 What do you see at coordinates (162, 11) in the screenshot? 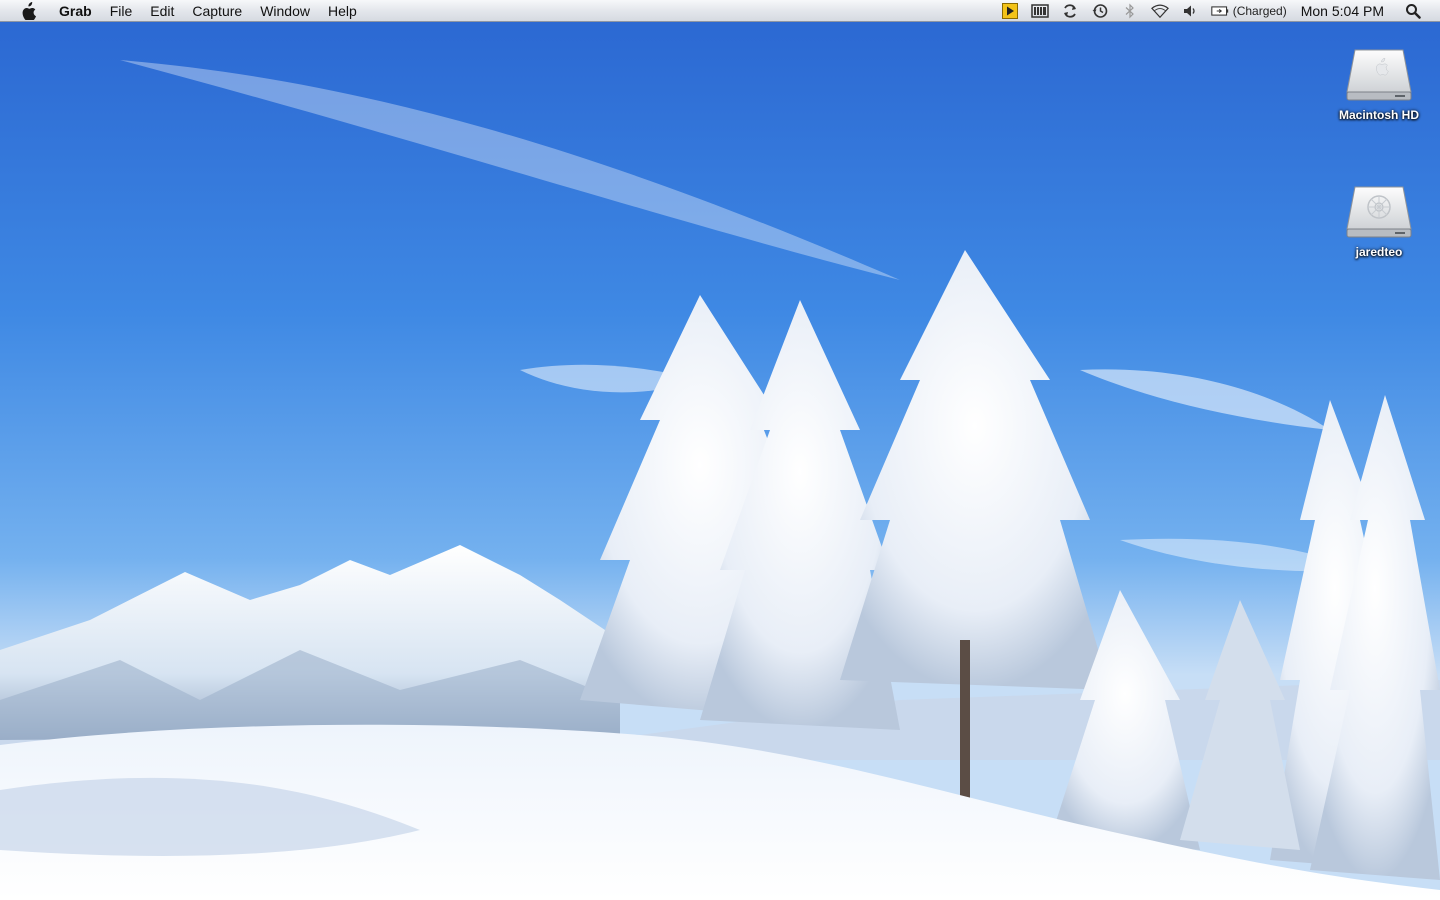
I see `menu-edit: Edit` at bounding box center [162, 11].